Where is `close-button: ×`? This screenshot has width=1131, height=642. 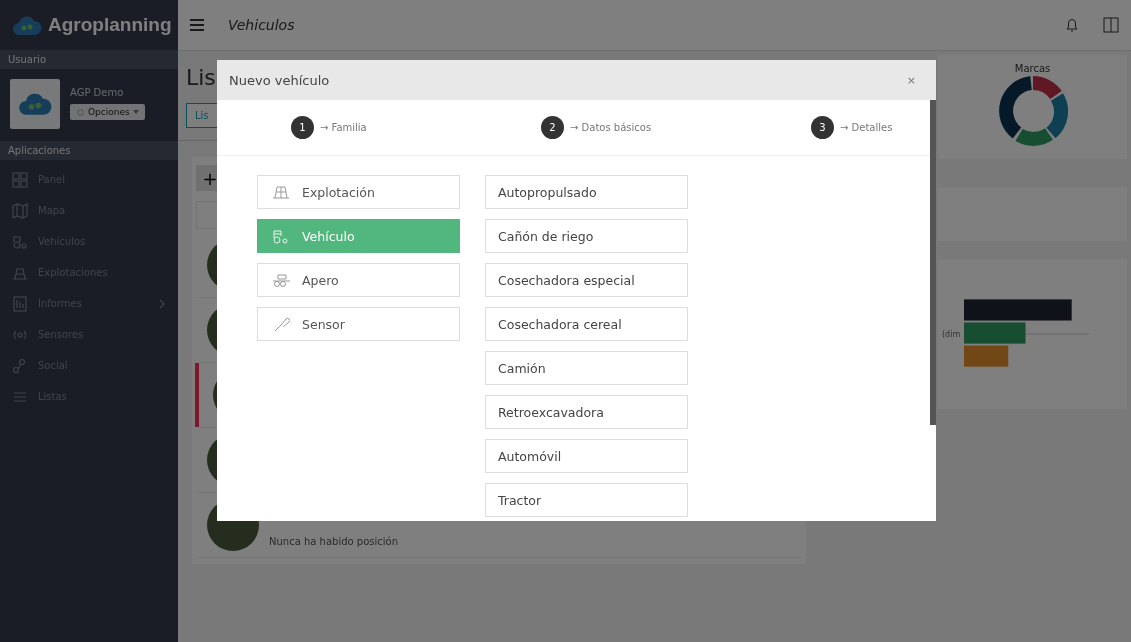
close-button: × is located at coordinates (911, 80).